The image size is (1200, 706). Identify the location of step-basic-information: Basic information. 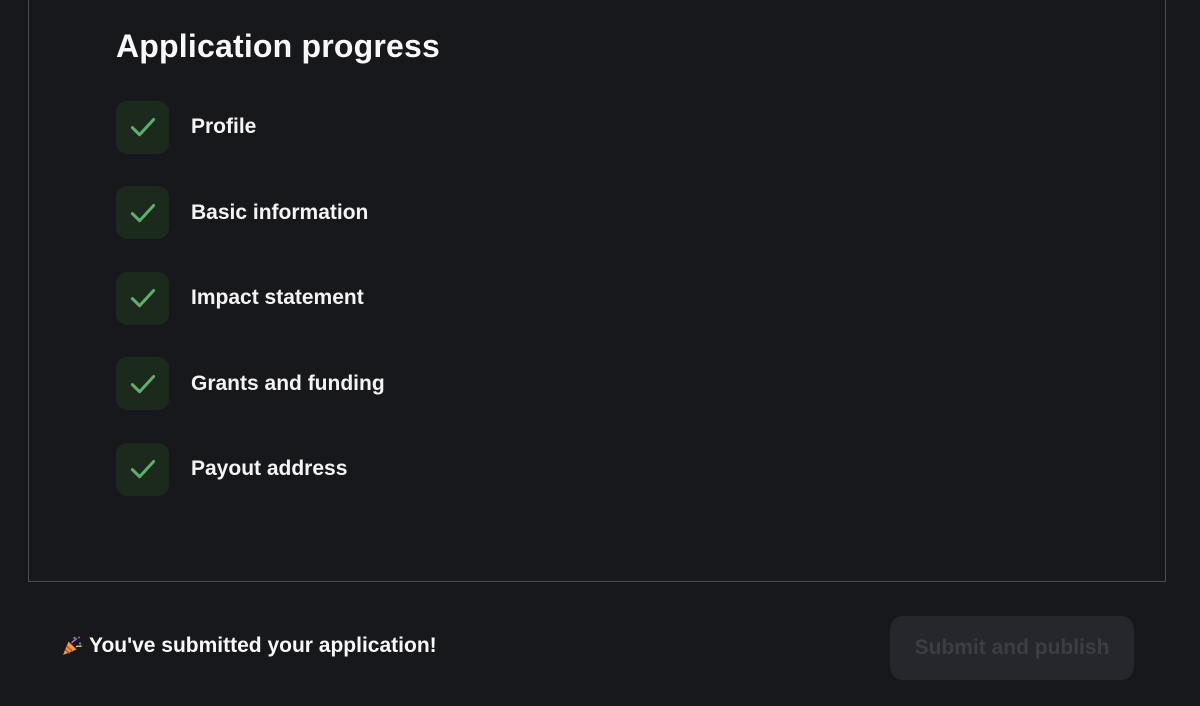
(250, 213).